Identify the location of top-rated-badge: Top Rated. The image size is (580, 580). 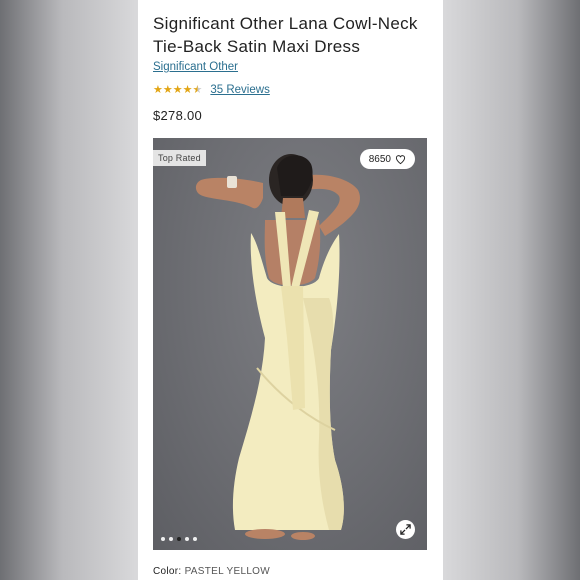
(179, 158).